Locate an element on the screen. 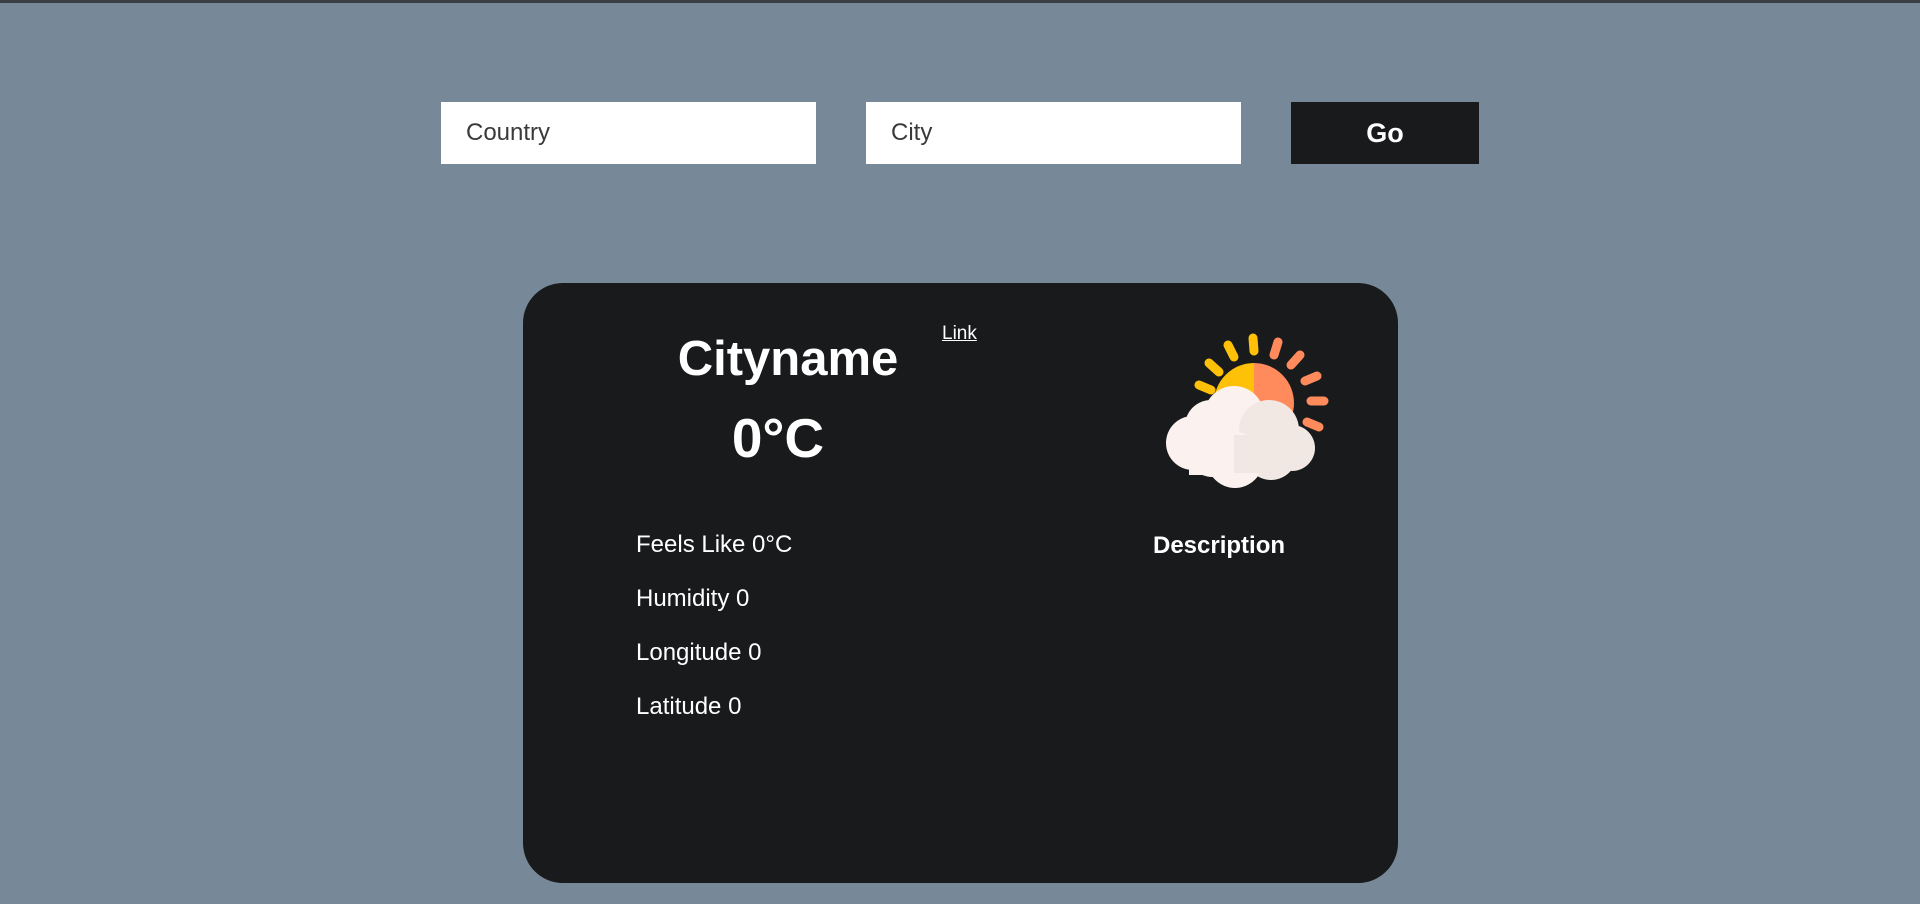 The height and width of the screenshot is (904, 1920). partly-cloudy-icon is located at coordinates (1249, 413).